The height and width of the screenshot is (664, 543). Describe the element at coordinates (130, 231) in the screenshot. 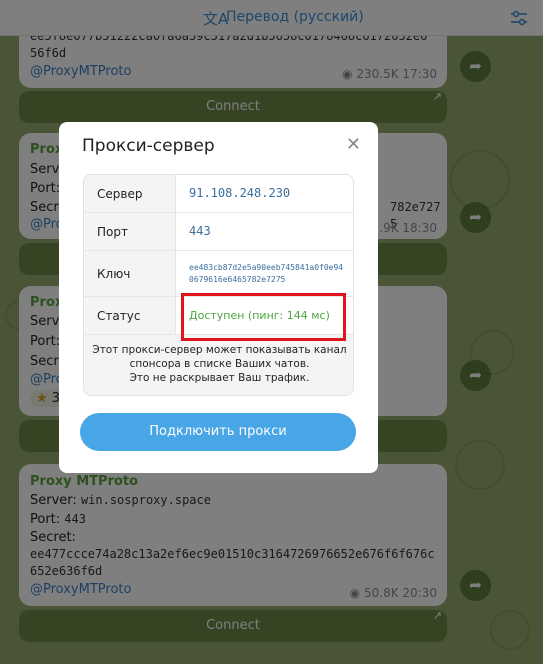

I see `port-label: Порт` at that location.